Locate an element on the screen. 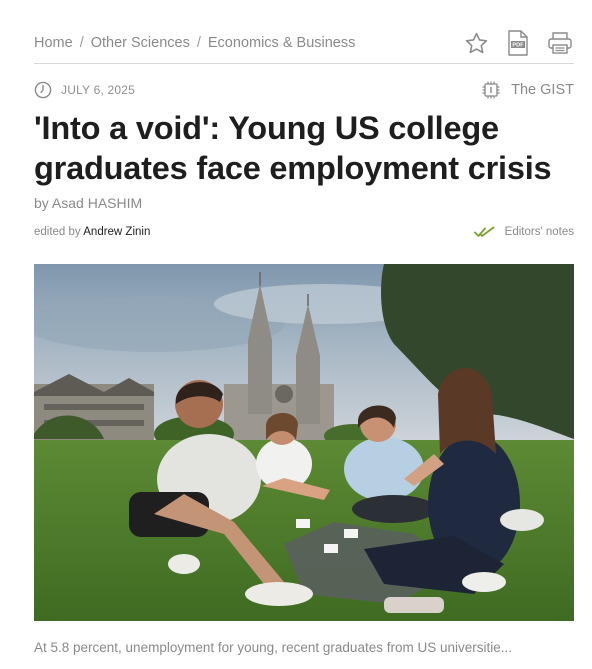  print-icon is located at coordinates (560, 43).